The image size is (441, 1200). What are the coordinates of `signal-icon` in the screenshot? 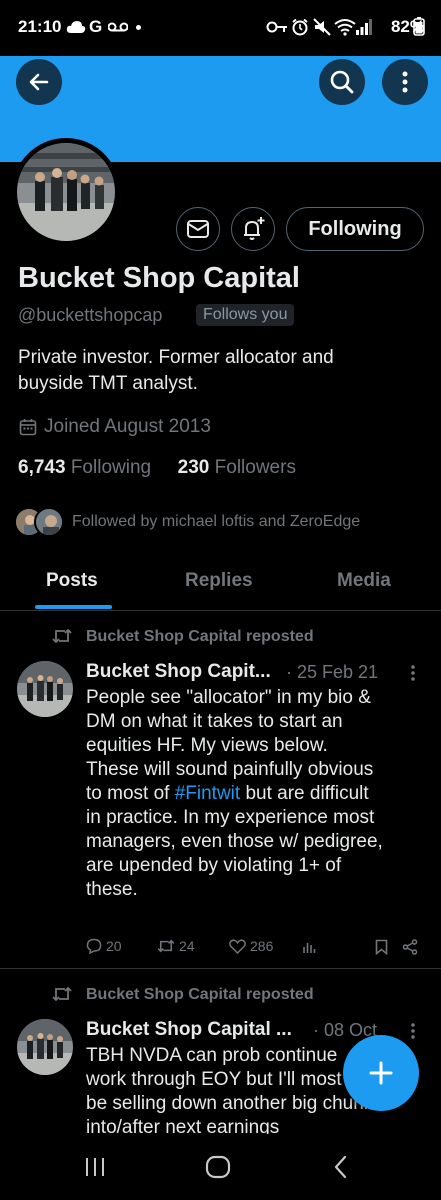 It's located at (364, 27).